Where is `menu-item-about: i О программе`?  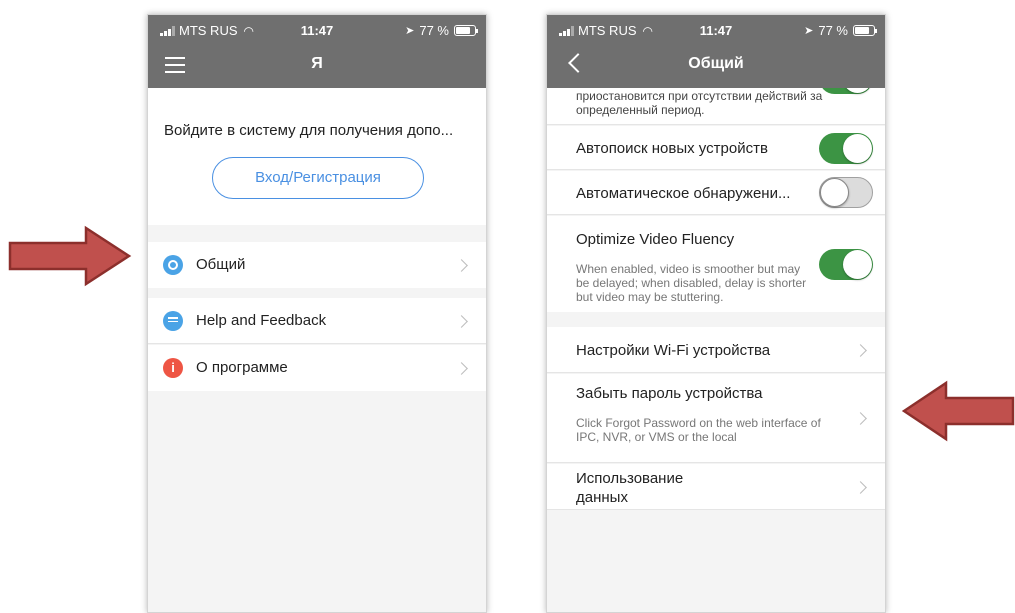 menu-item-about: i О программе is located at coordinates (317, 368).